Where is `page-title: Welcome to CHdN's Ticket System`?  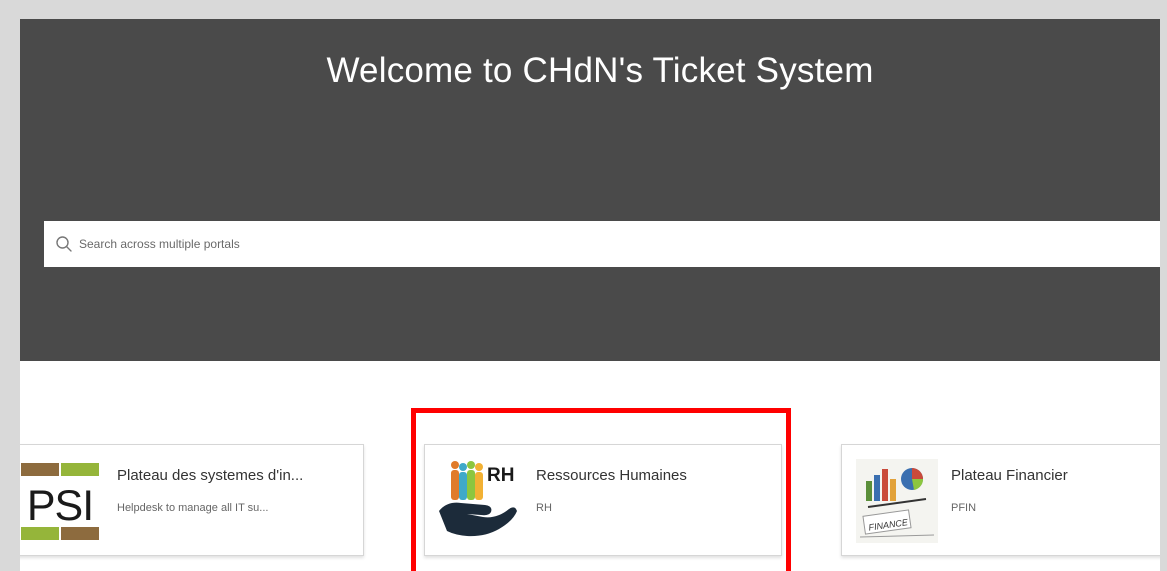
page-title: Welcome to CHdN's Ticket System is located at coordinates (600, 70).